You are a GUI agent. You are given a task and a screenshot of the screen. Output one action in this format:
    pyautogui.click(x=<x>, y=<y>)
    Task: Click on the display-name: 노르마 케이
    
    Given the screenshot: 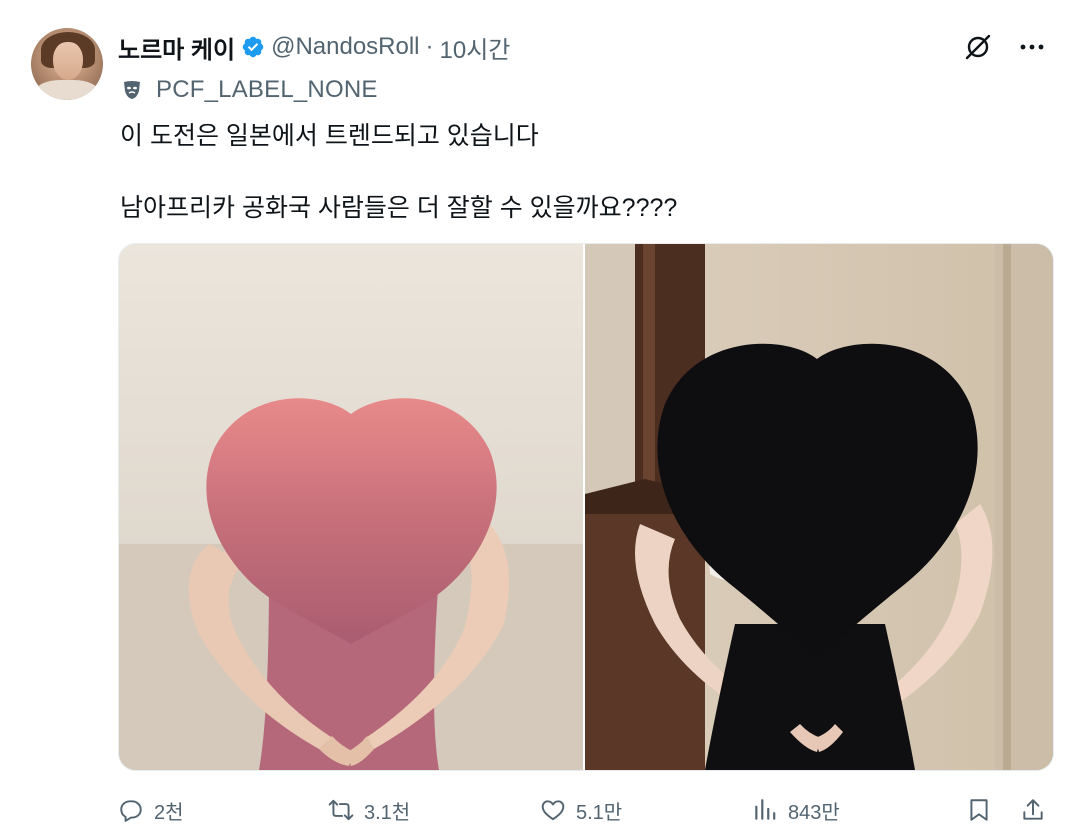 What is the action you would take?
    pyautogui.click(x=176, y=47)
    